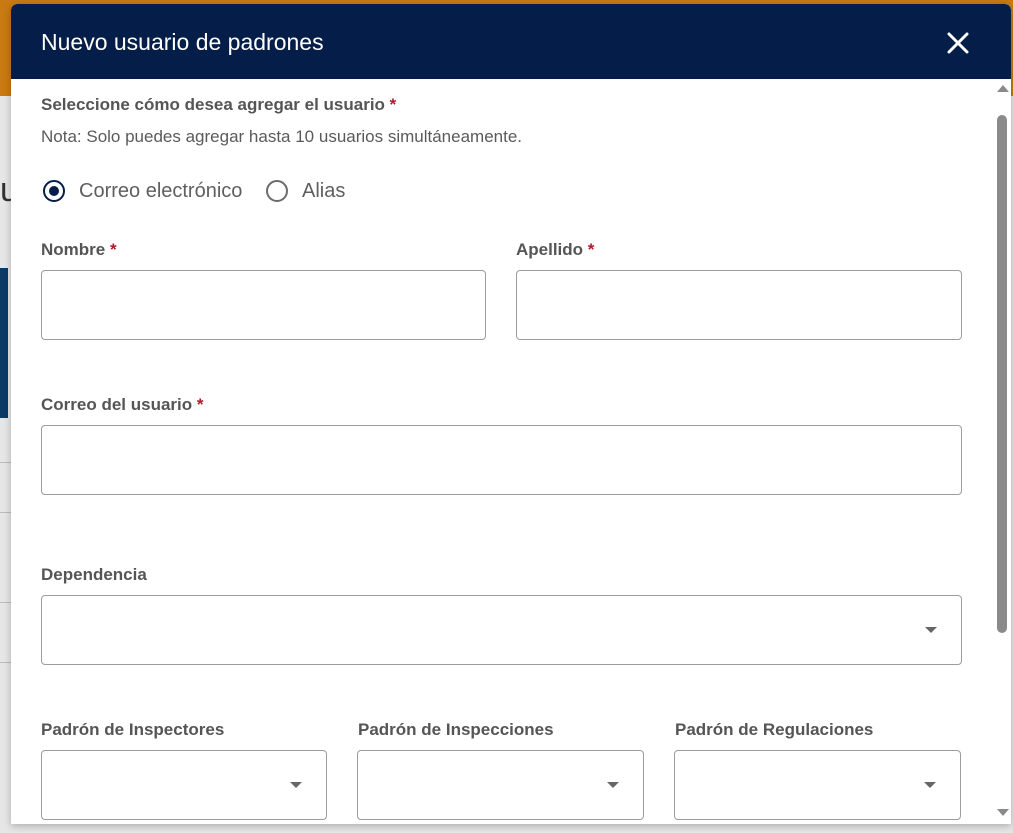 The width and height of the screenshot is (1013, 833). I want to click on nombre-input, so click(263, 305).